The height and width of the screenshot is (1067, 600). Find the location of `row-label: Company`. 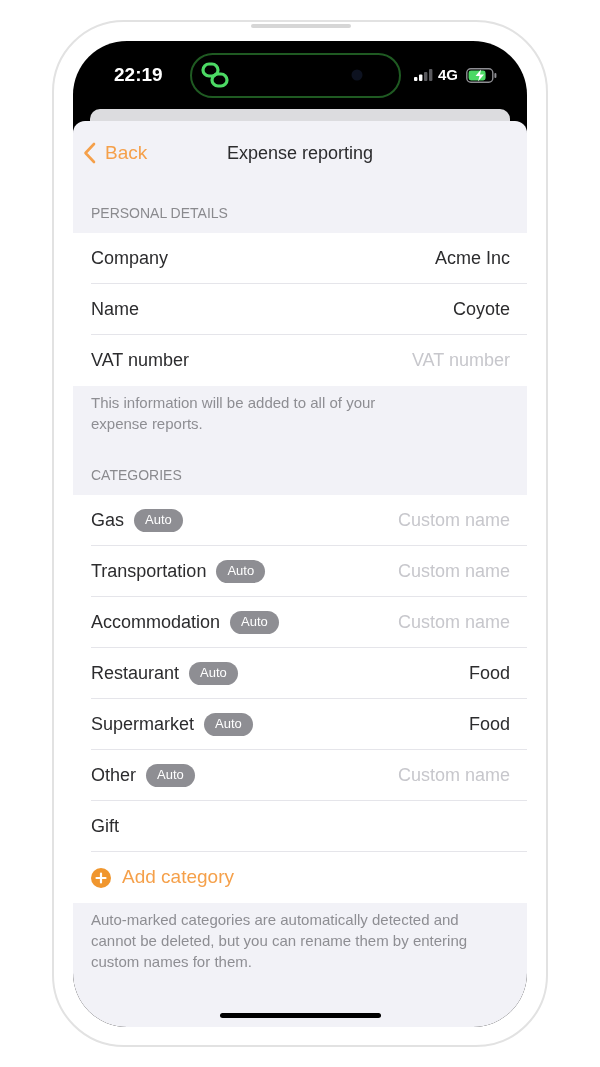

row-label: Company is located at coordinates (130, 258).